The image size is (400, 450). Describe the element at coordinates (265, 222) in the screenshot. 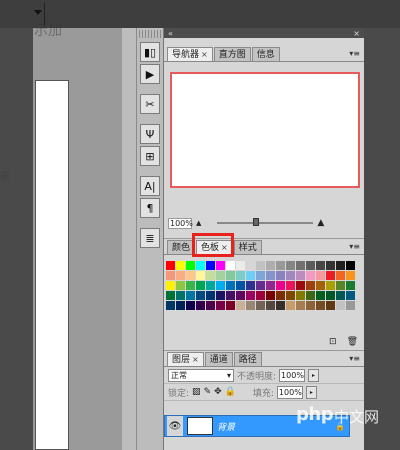

I see `zoom-slider` at that location.